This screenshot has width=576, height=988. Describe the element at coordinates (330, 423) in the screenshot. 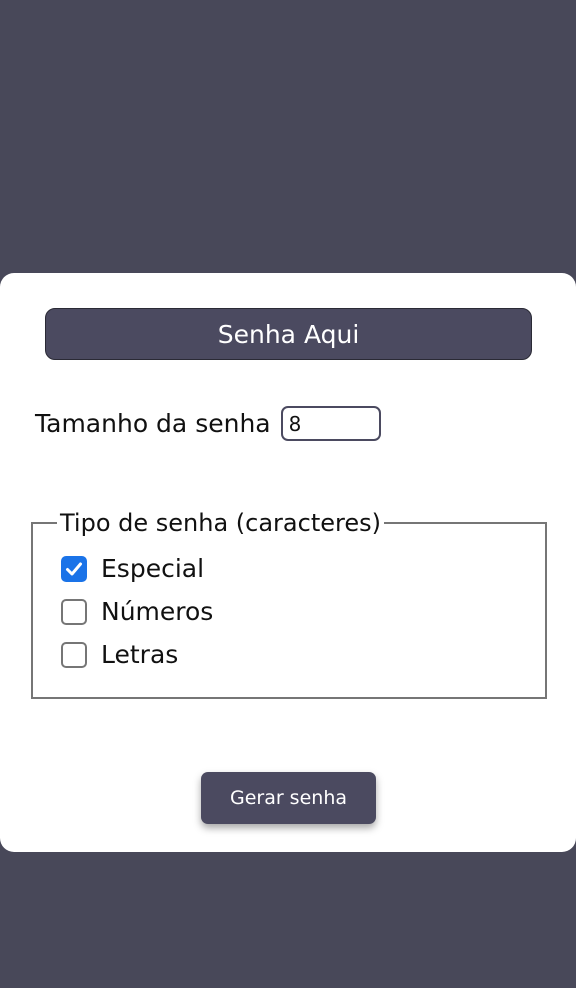

I see `length-input` at that location.